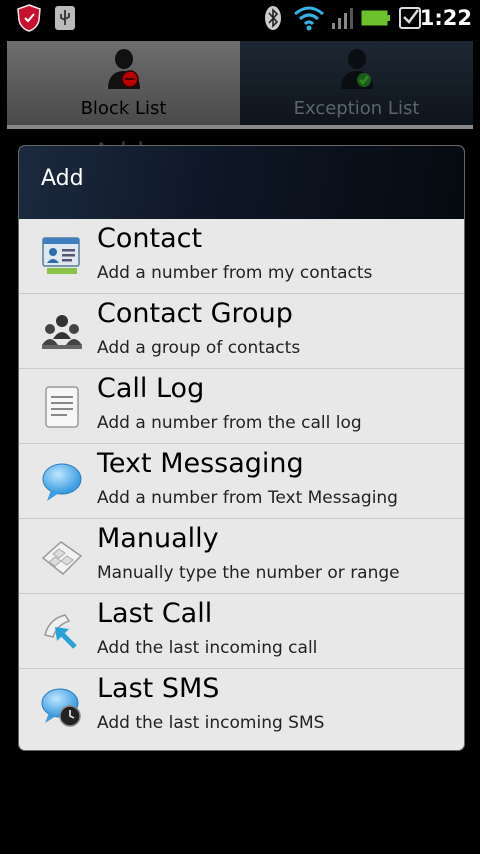 The image size is (480, 854). I want to click on wifi-icon, so click(309, 18).